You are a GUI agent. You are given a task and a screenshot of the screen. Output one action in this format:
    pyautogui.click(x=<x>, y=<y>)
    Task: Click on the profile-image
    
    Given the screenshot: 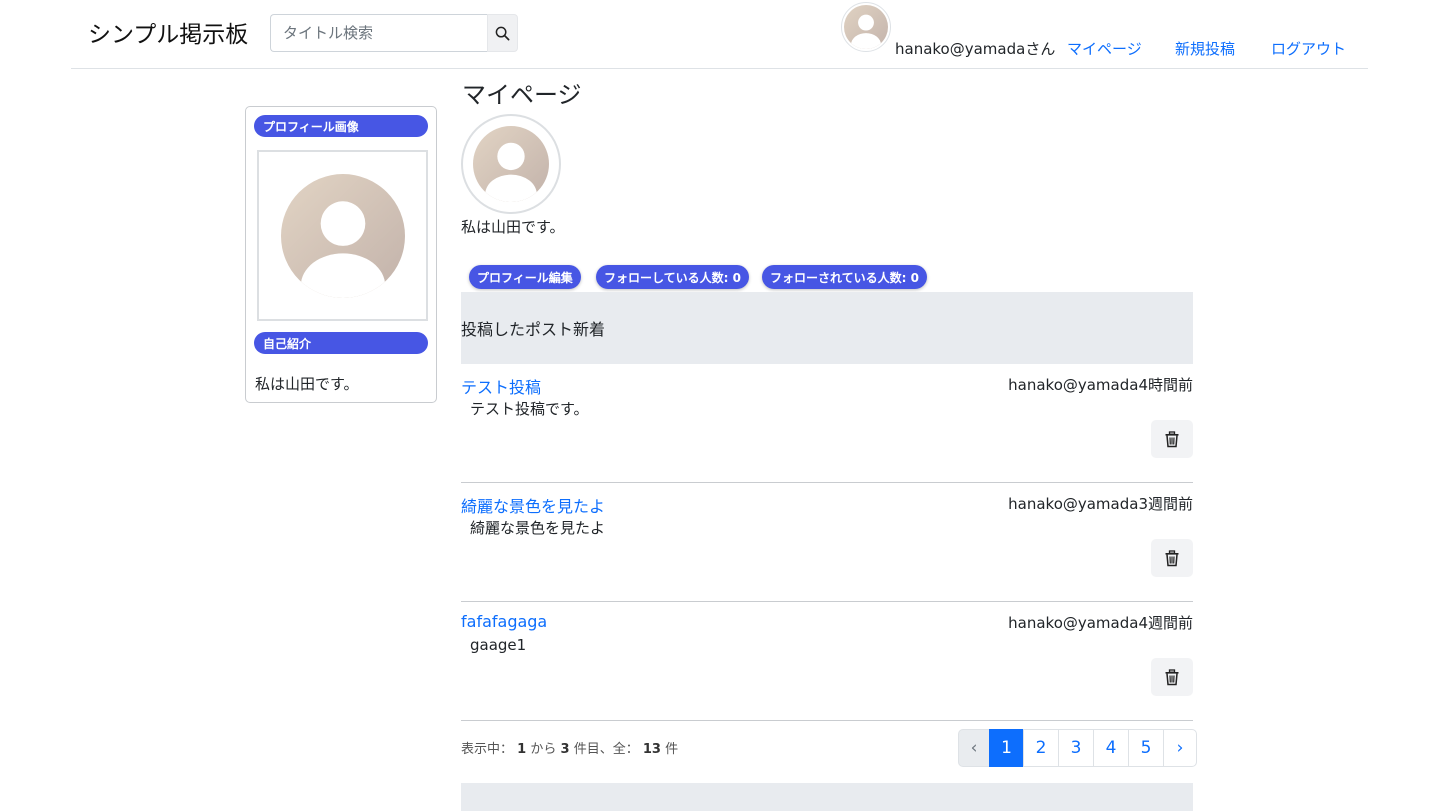 What is the action you would take?
    pyautogui.click(x=342, y=235)
    